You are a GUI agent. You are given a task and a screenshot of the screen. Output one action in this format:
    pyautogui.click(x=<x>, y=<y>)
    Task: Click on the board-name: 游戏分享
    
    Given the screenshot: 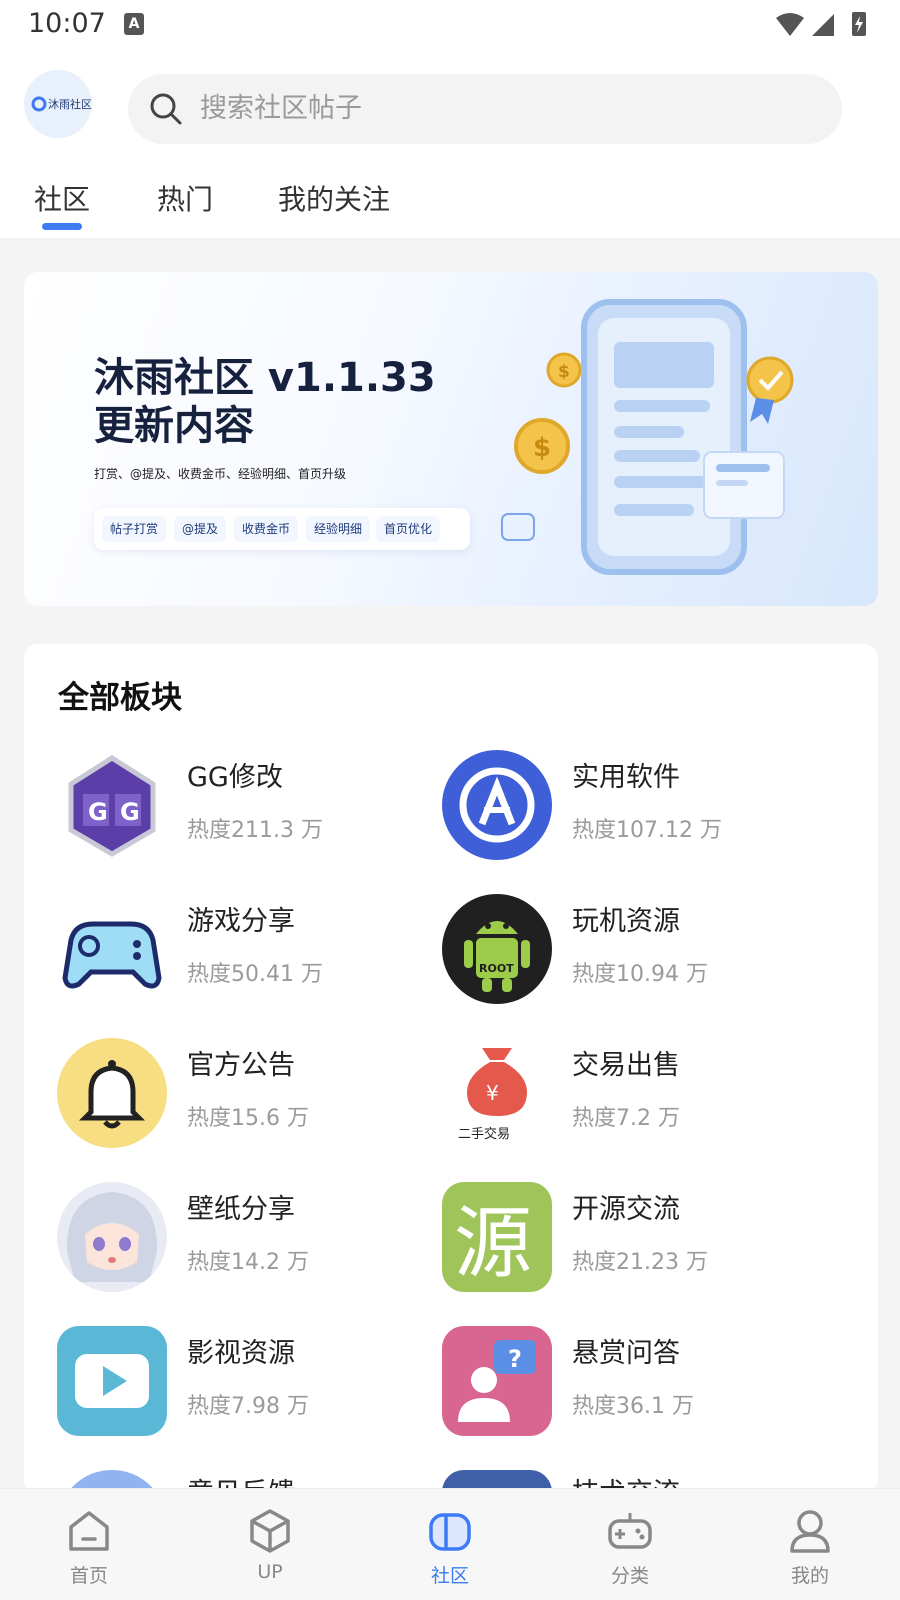 What is the action you would take?
    pyautogui.click(x=241, y=921)
    